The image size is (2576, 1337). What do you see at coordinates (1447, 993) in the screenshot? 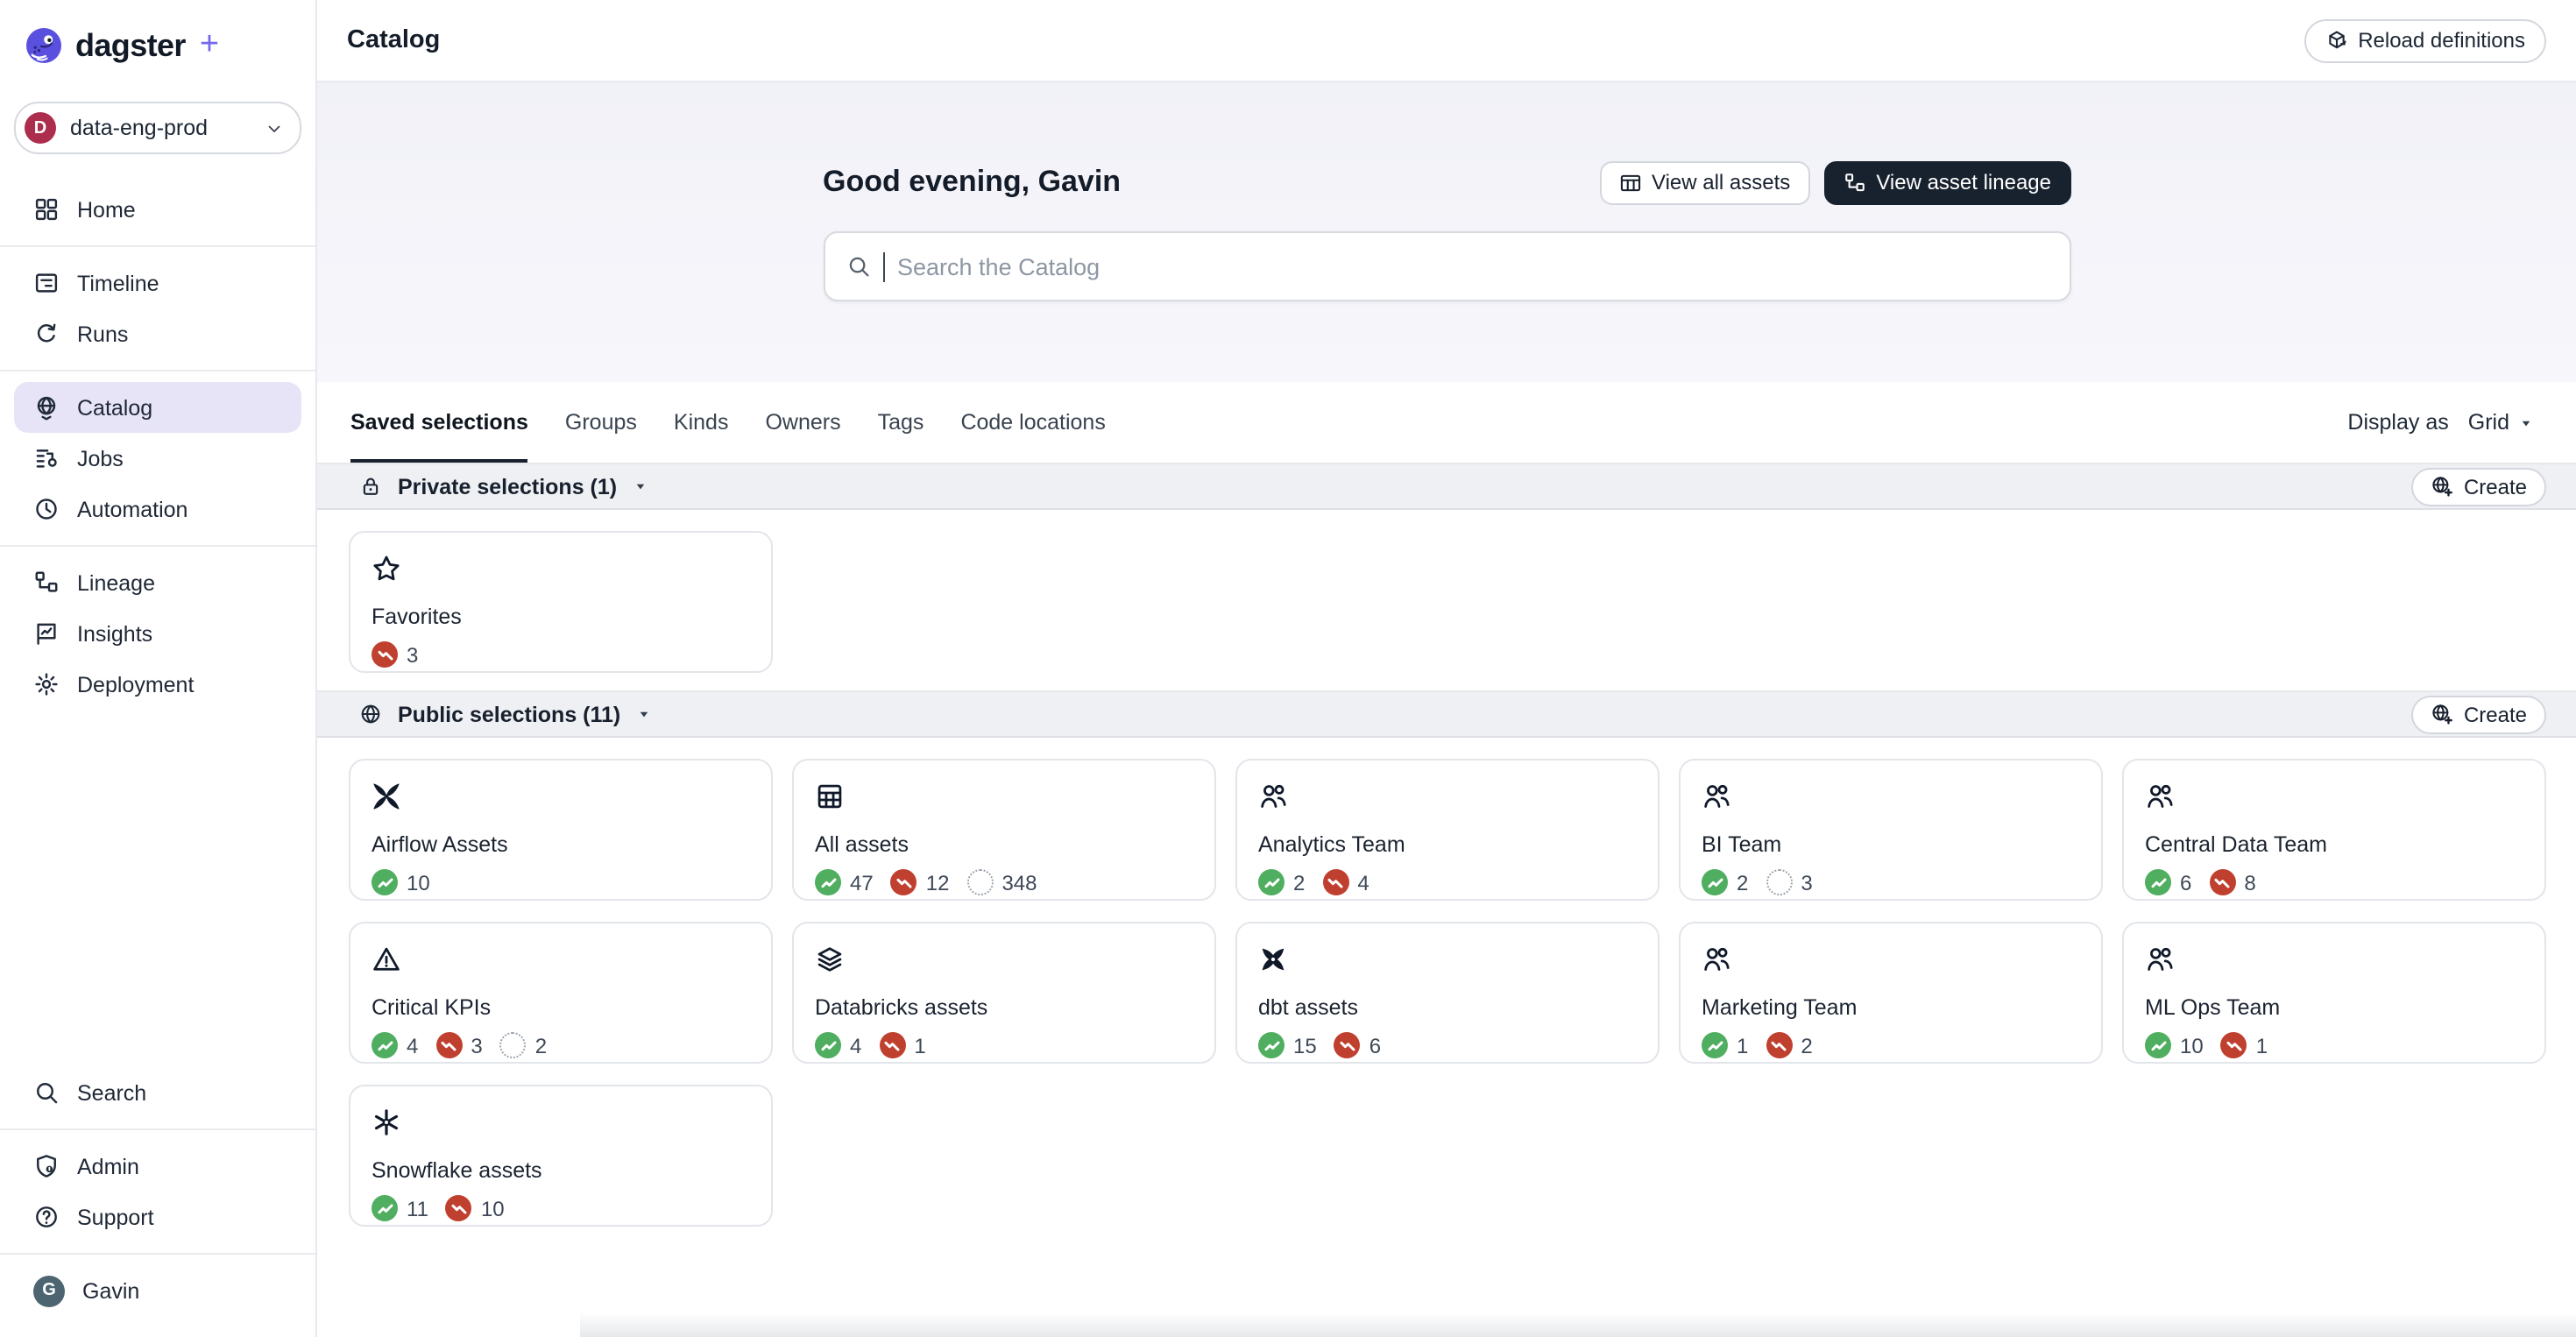
I see `card-dbt-assets: dbt assets 15 6` at bounding box center [1447, 993].